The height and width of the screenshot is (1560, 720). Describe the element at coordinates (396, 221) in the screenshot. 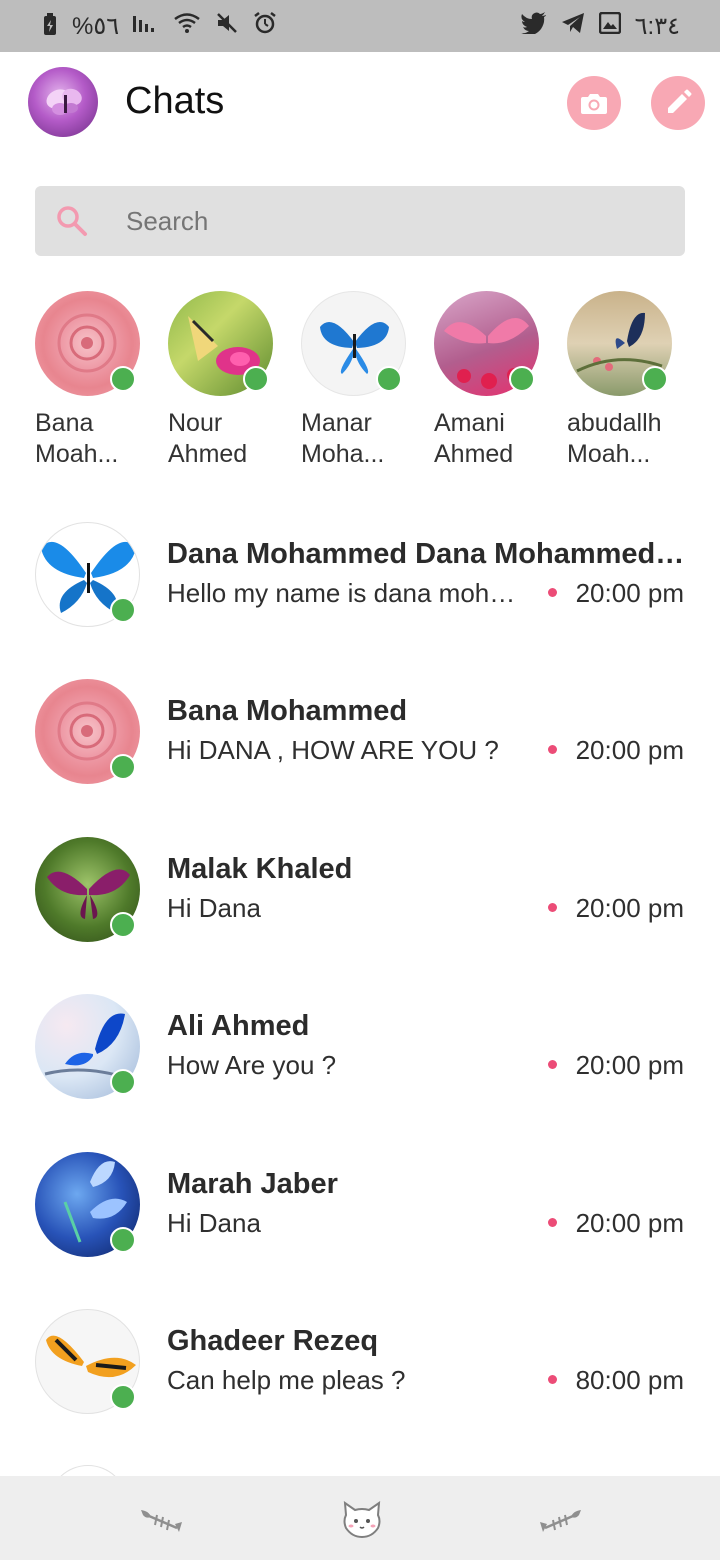

I see `search-input` at that location.